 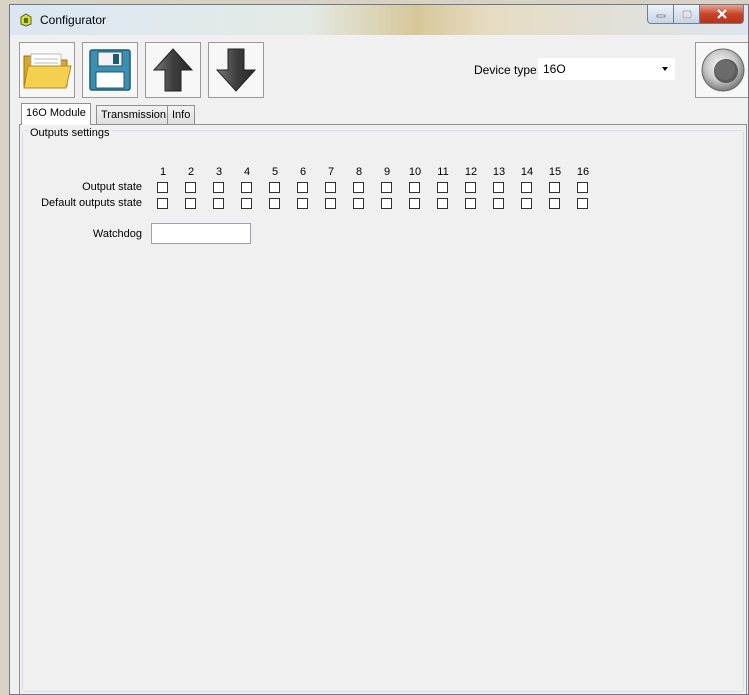 What do you see at coordinates (443, 172) in the screenshot?
I see `channel-number: 11` at bounding box center [443, 172].